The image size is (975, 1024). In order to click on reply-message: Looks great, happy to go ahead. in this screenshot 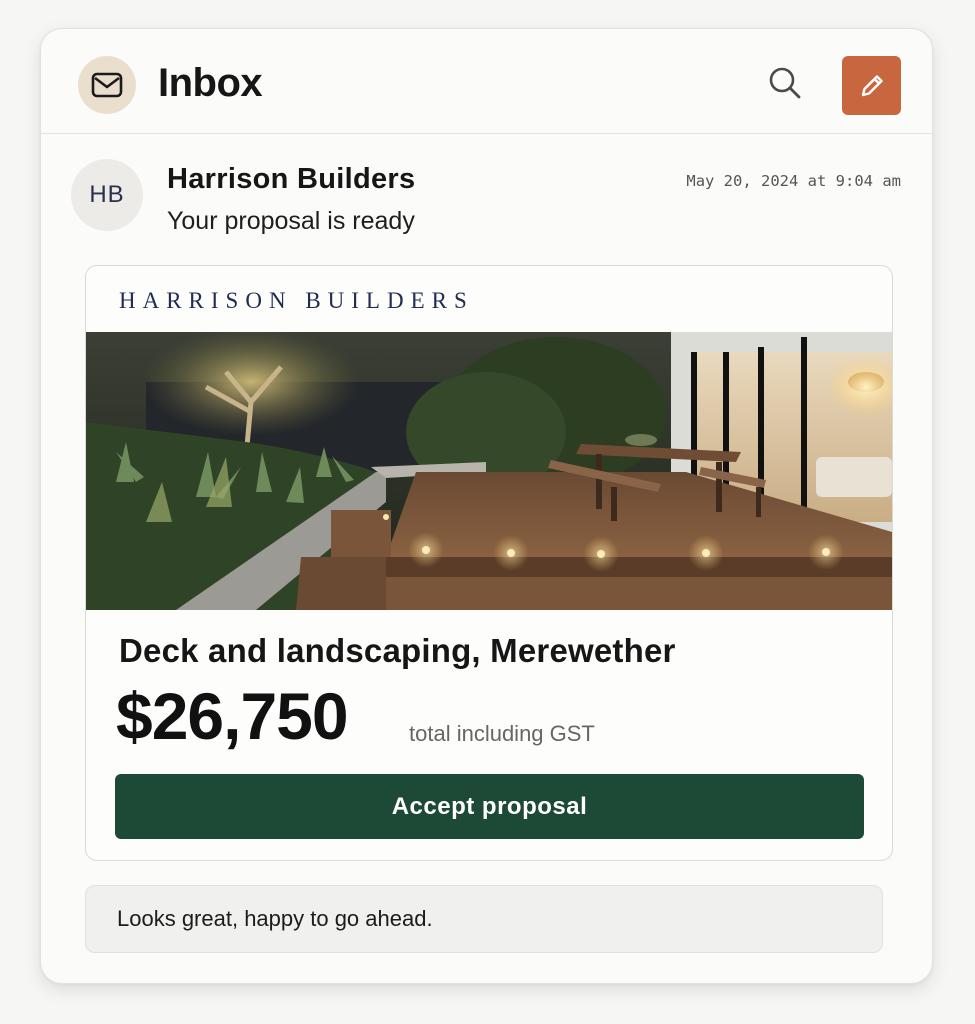, I will do `click(484, 919)`.